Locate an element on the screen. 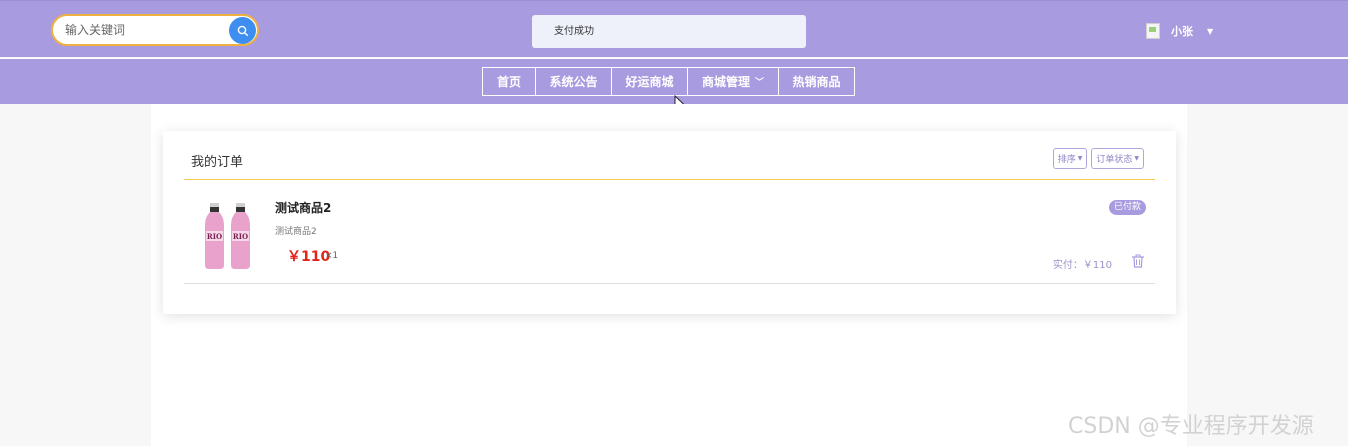  search-button is located at coordinates (242, 30).